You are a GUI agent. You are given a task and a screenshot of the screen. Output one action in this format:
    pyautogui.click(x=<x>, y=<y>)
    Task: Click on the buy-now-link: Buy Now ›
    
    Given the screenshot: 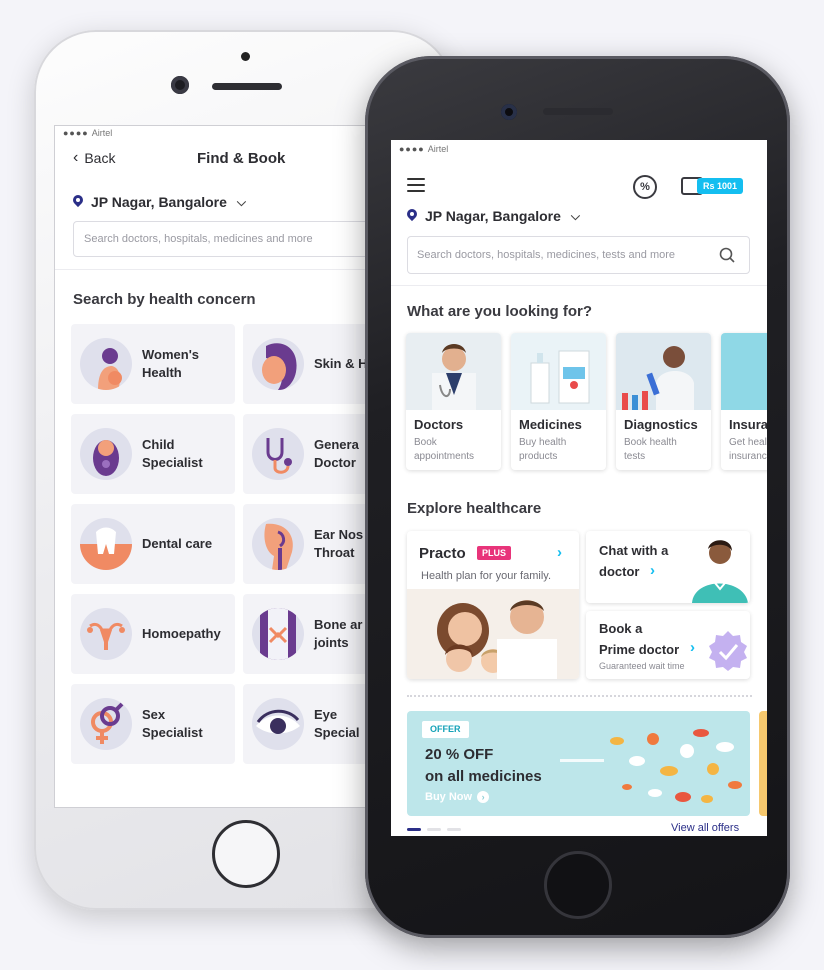 What is the action you would take?
    pyautogui.click(x=457, y=797)
    